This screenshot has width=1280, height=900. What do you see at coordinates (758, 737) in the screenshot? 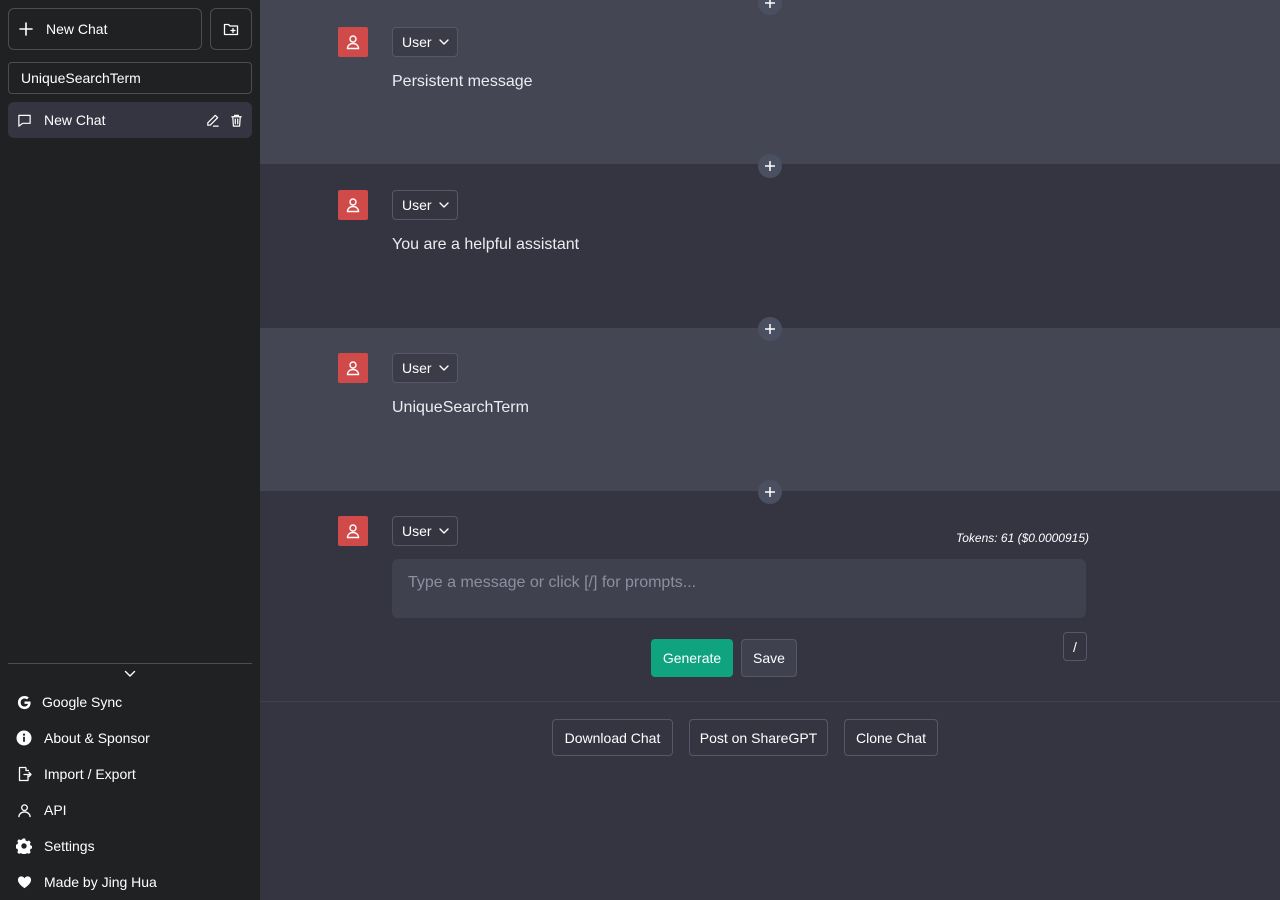
I see `share-gpt-button: Post on ShareGPT` at bounding box center [758, 737].